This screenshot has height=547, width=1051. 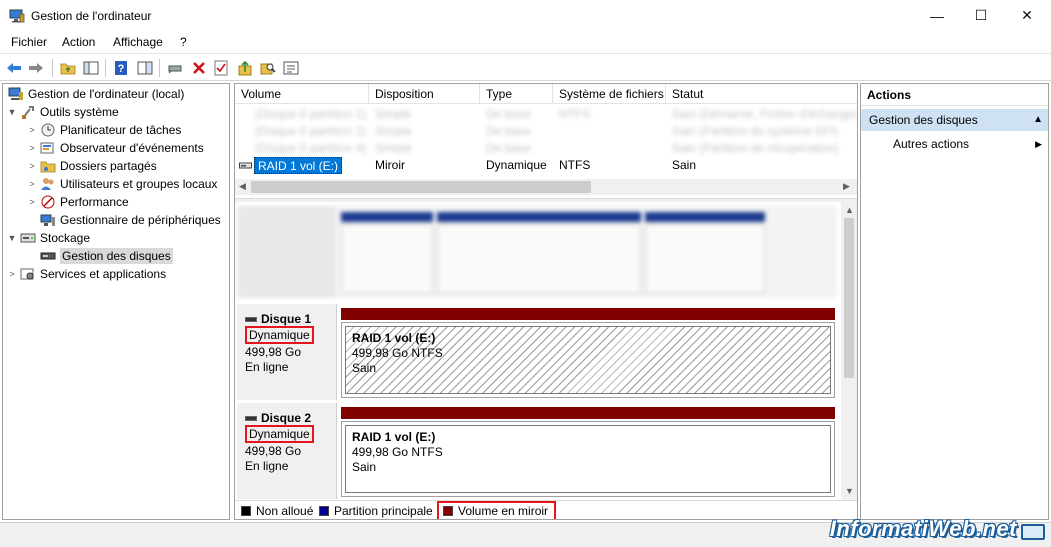 What do you see at coordinates (91, 68) in the screenshot?
I see `show-hide-tree-icon` at bounding box center [91, 68].